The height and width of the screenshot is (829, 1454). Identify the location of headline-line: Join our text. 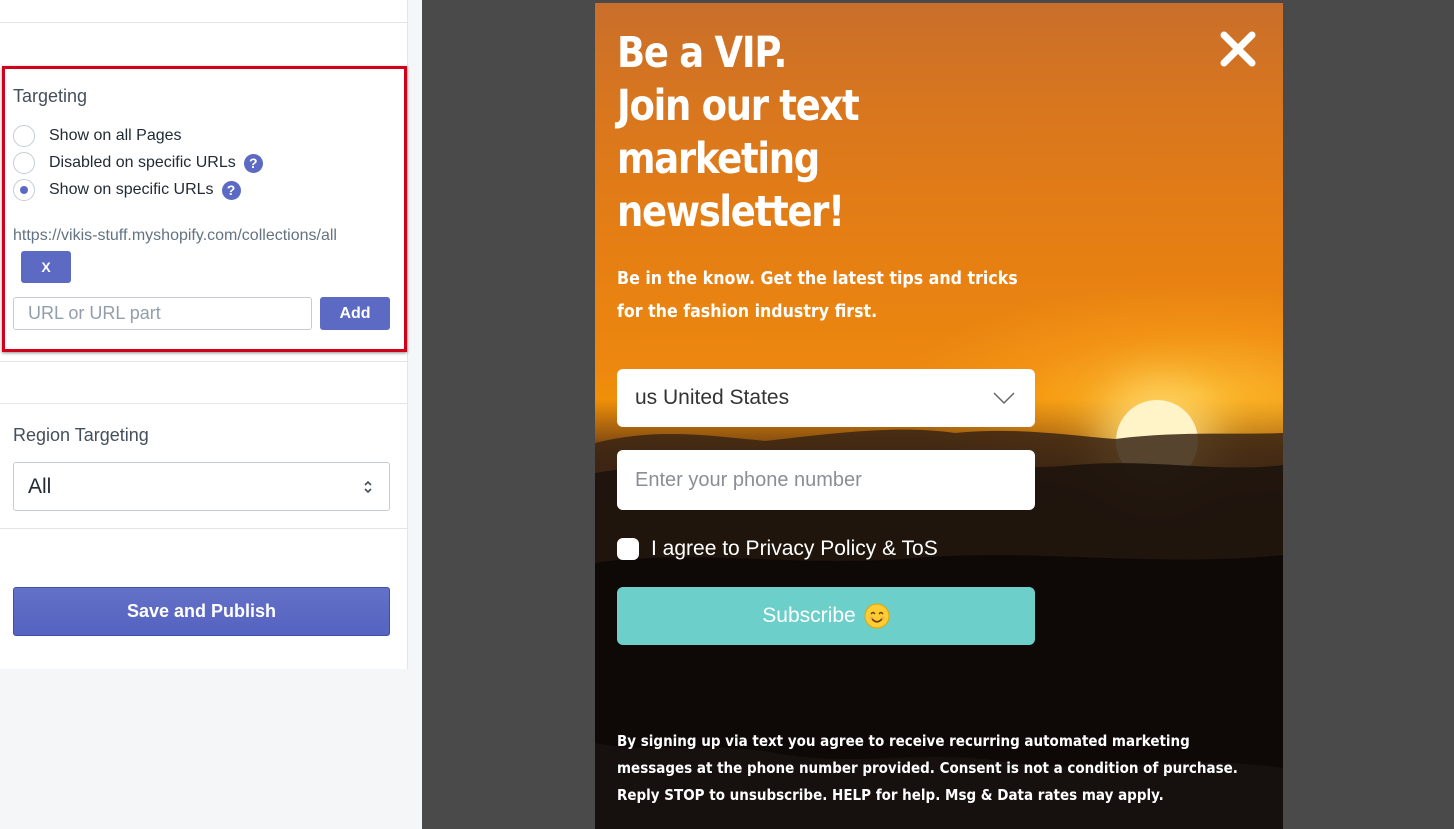
(738, 106).